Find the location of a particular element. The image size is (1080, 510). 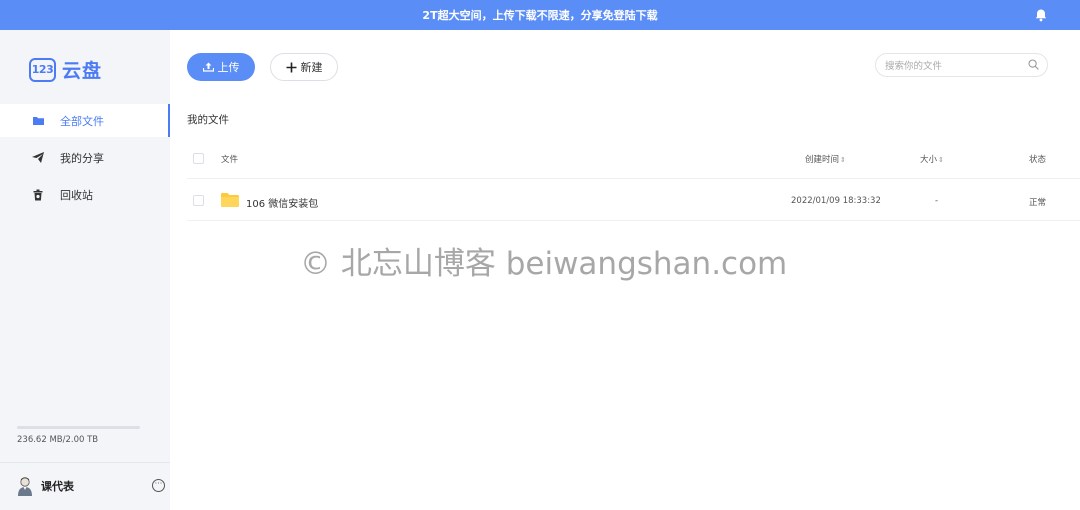

column-header-created: 创建时间⇕ is located at coordinates (825, 159).